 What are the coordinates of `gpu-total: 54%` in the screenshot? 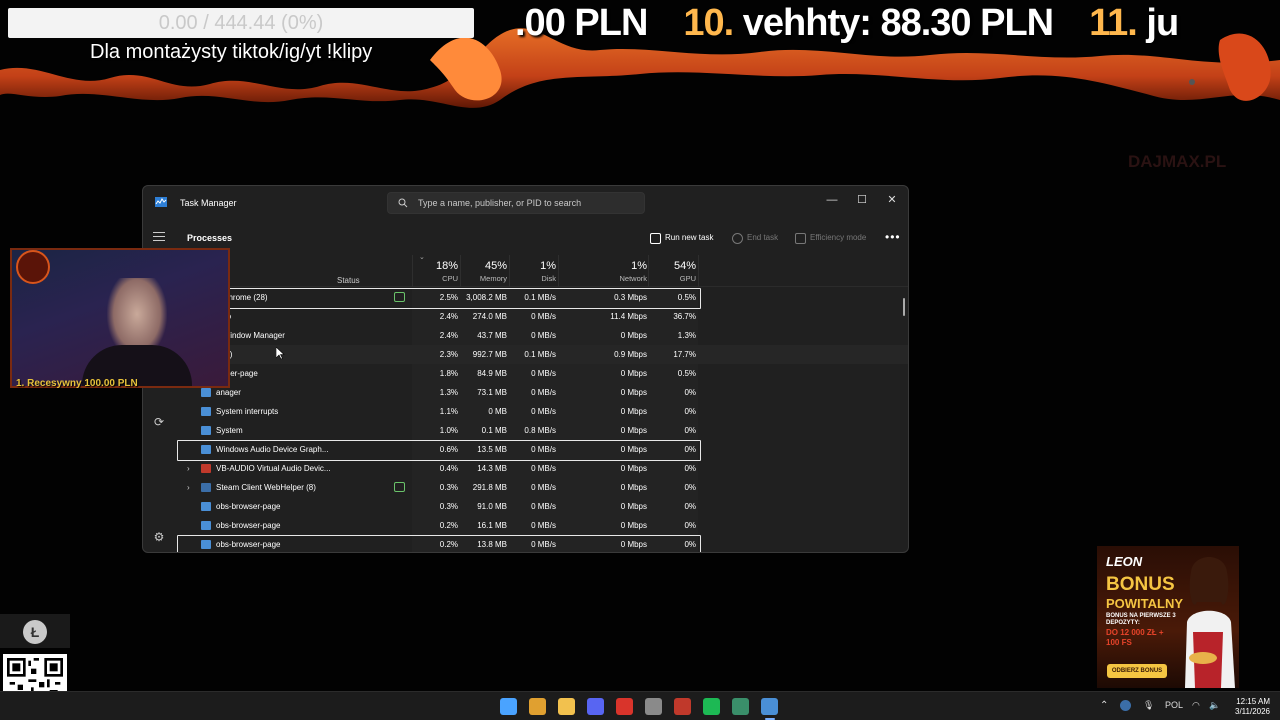 It's located at (684, 266).